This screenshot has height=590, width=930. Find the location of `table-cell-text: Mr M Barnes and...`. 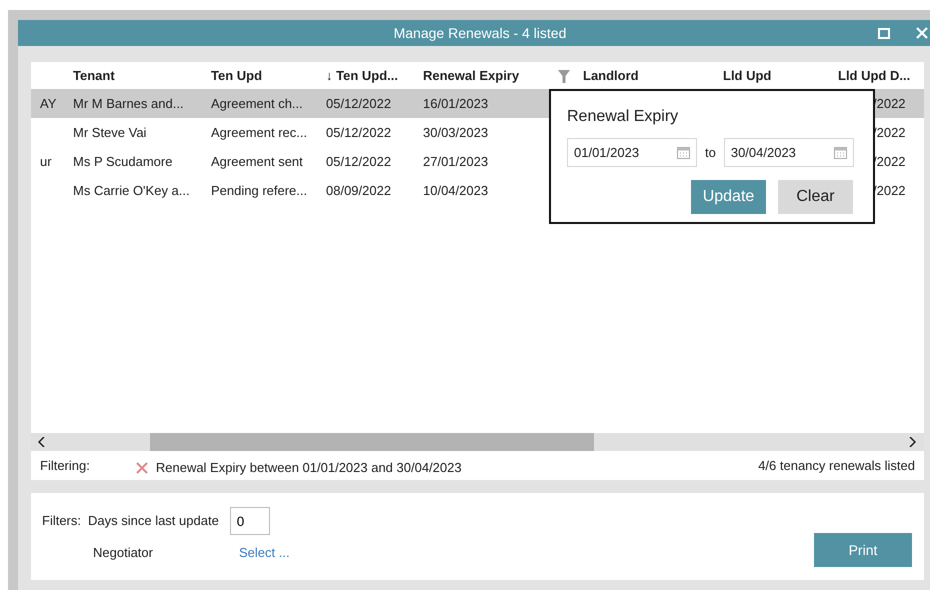

table-cell-text: Mr M Barnes and... is located at coordinates (128, 103).